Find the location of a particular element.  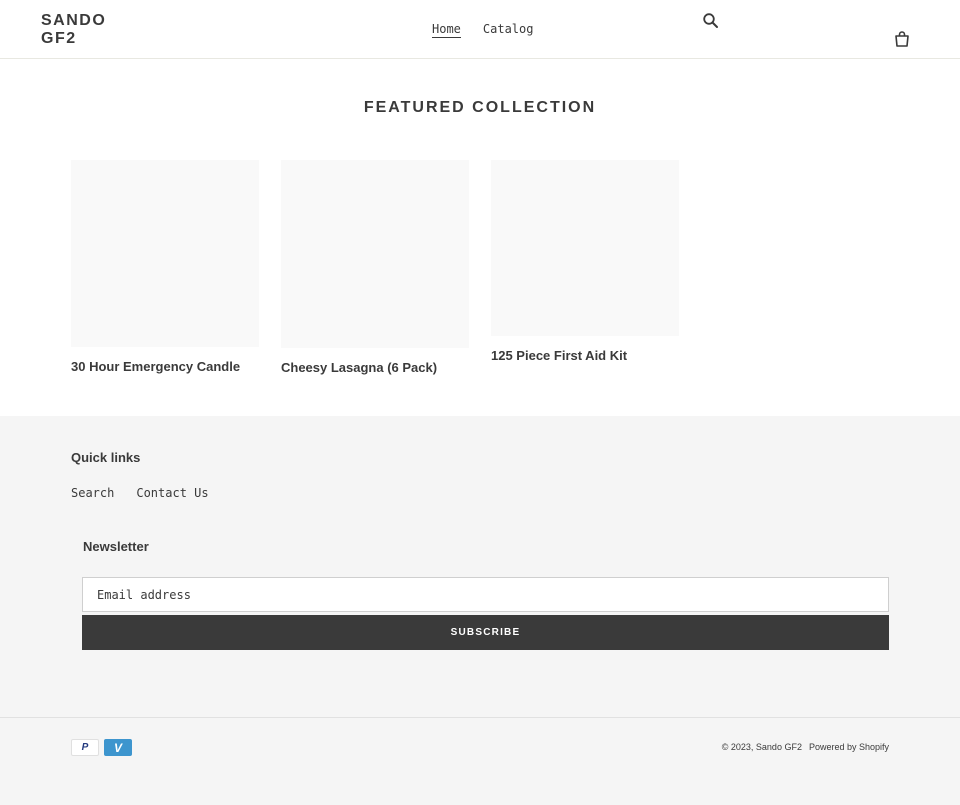

copyright: © 2023, Sando GF2 Powered by Shopify is located at coordinates (805, 747).